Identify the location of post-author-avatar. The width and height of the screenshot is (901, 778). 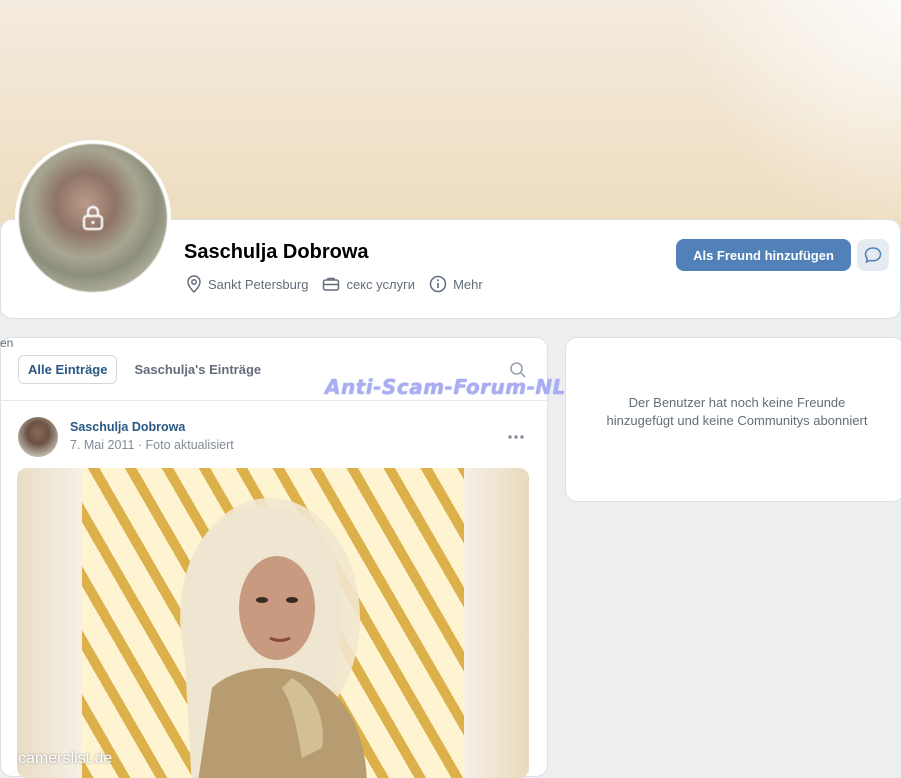
(38, 437).